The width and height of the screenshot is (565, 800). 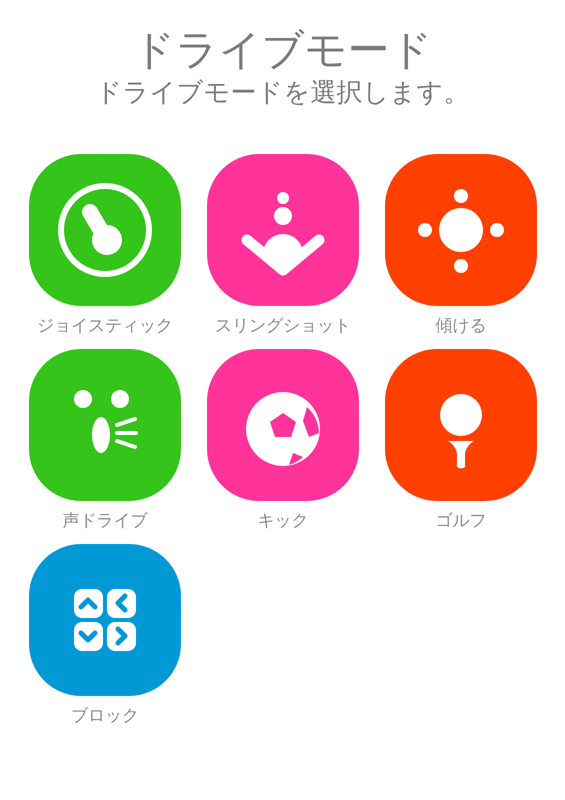 I want to click on golf-ball-icon, so click(x=461, y=431).